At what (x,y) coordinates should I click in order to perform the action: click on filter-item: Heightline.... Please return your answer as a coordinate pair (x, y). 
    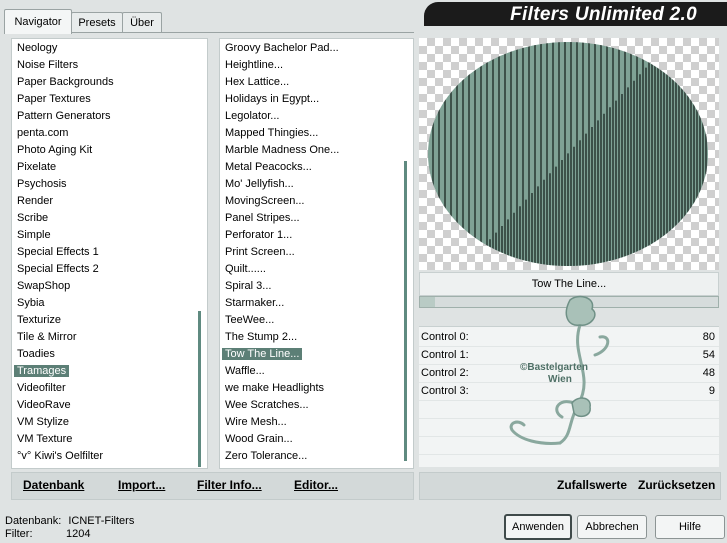
    Looking at the image, I should click on (279, 65).